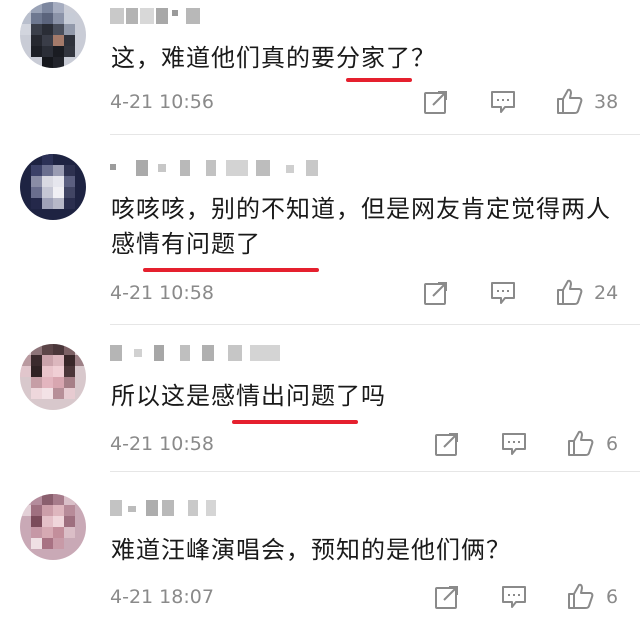  I want to click on comment-text: 难道汪峰演唱会，预知的是他们俩？, so click(311, 550).